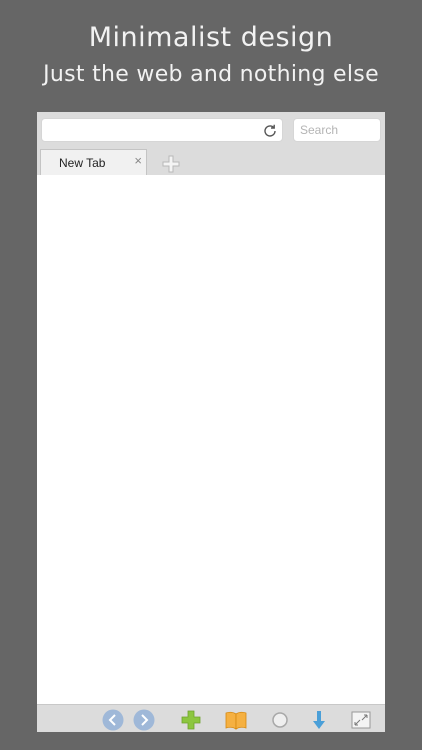 Image resolution: width=422 pixels, height=750 pixels. What do you see at coordinates (191, 720) in the screenshot?
I see `add-bookmark-icon` at bounding box center [191, 720].